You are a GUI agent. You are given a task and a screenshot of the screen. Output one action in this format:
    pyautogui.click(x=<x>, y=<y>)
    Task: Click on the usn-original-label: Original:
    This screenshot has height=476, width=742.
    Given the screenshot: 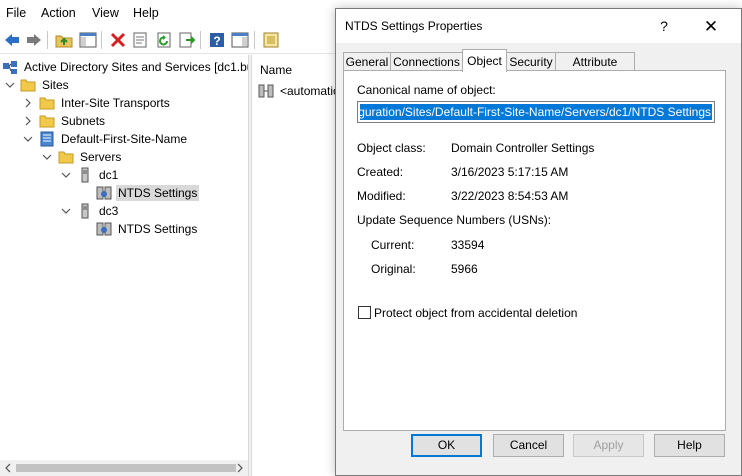 What is the action you would take?
    pyautogui.click(x=393, y=269)
    